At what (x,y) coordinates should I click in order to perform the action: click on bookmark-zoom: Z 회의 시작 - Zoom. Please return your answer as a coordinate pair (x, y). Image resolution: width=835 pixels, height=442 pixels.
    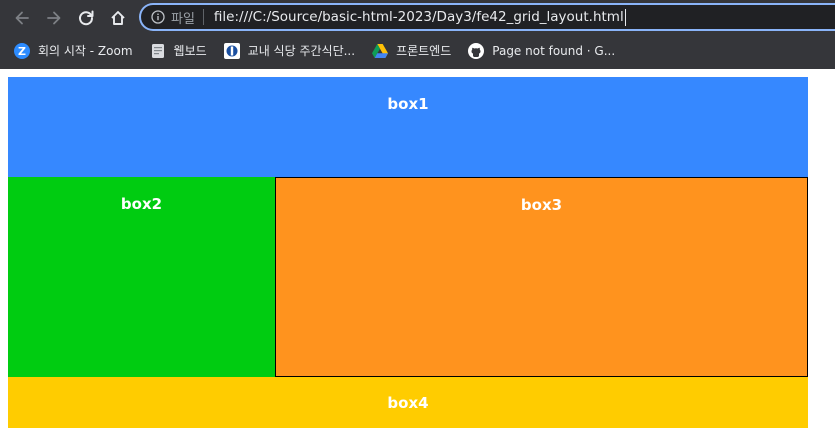
    Looking at the image, I should click on (73, 51).